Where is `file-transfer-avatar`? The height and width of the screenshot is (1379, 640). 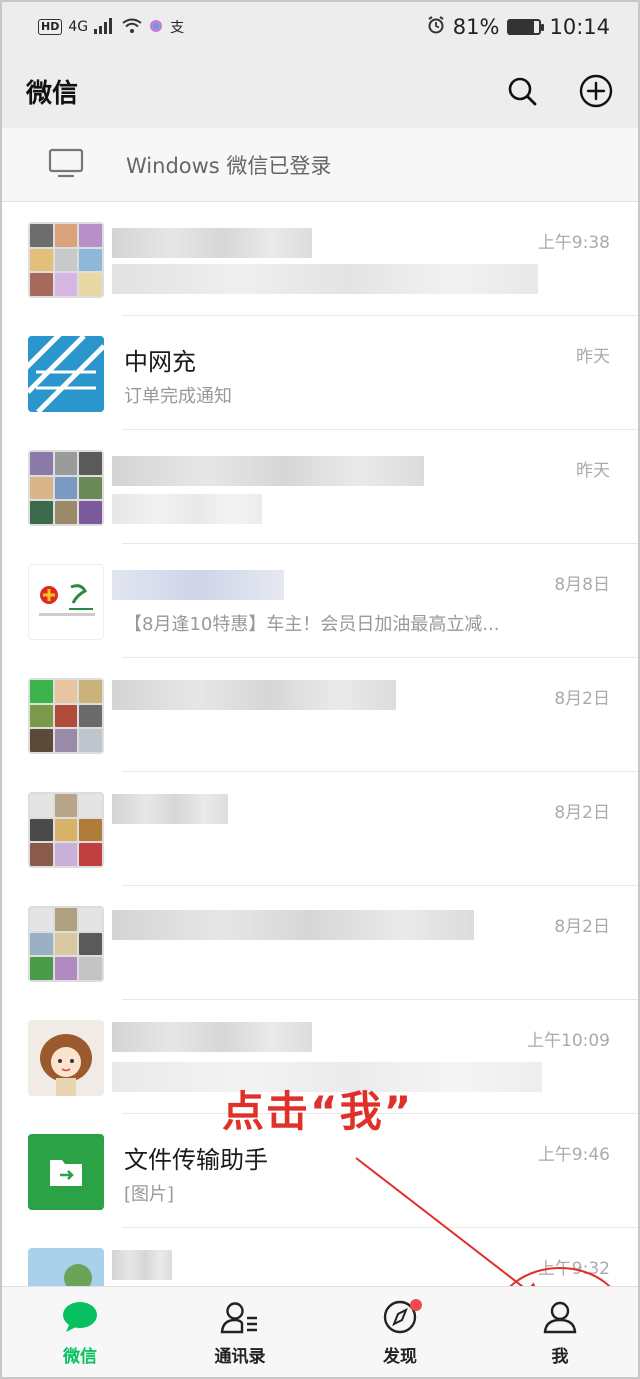 file-transfer-avatar is located at coordinates (66, 1172).